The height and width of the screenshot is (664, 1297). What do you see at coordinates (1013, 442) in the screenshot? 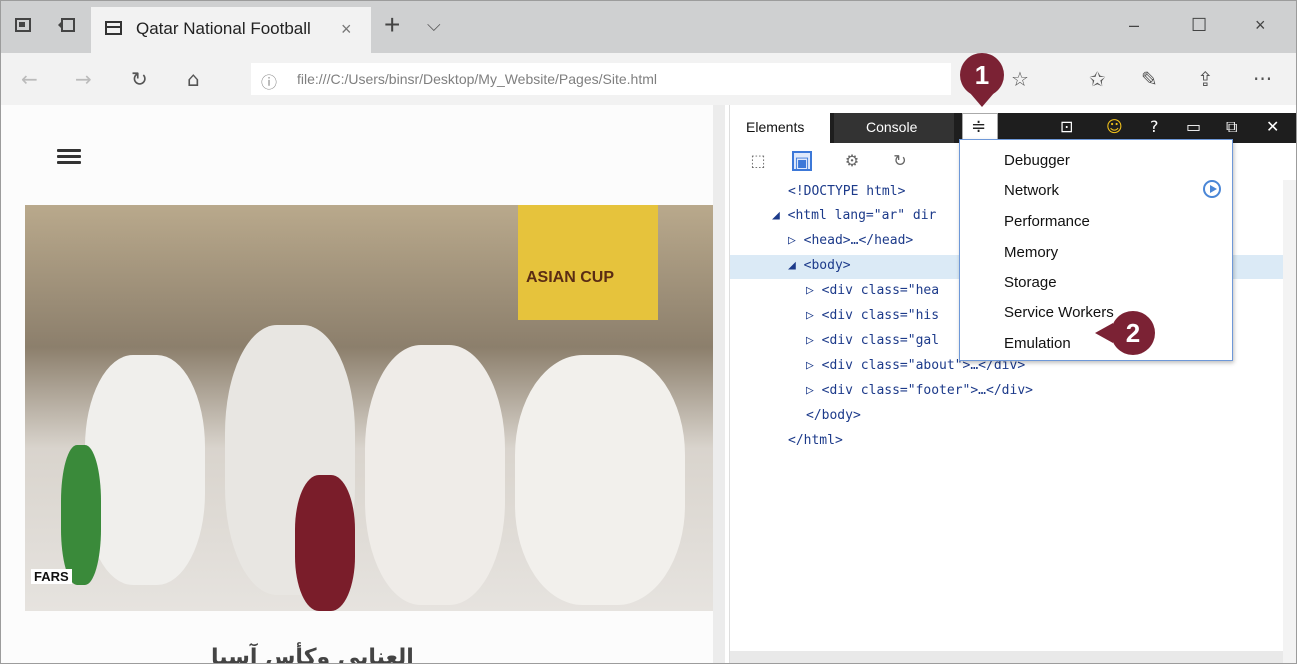
I see `dom-node: </html>` at bounding box center [1013, 442].